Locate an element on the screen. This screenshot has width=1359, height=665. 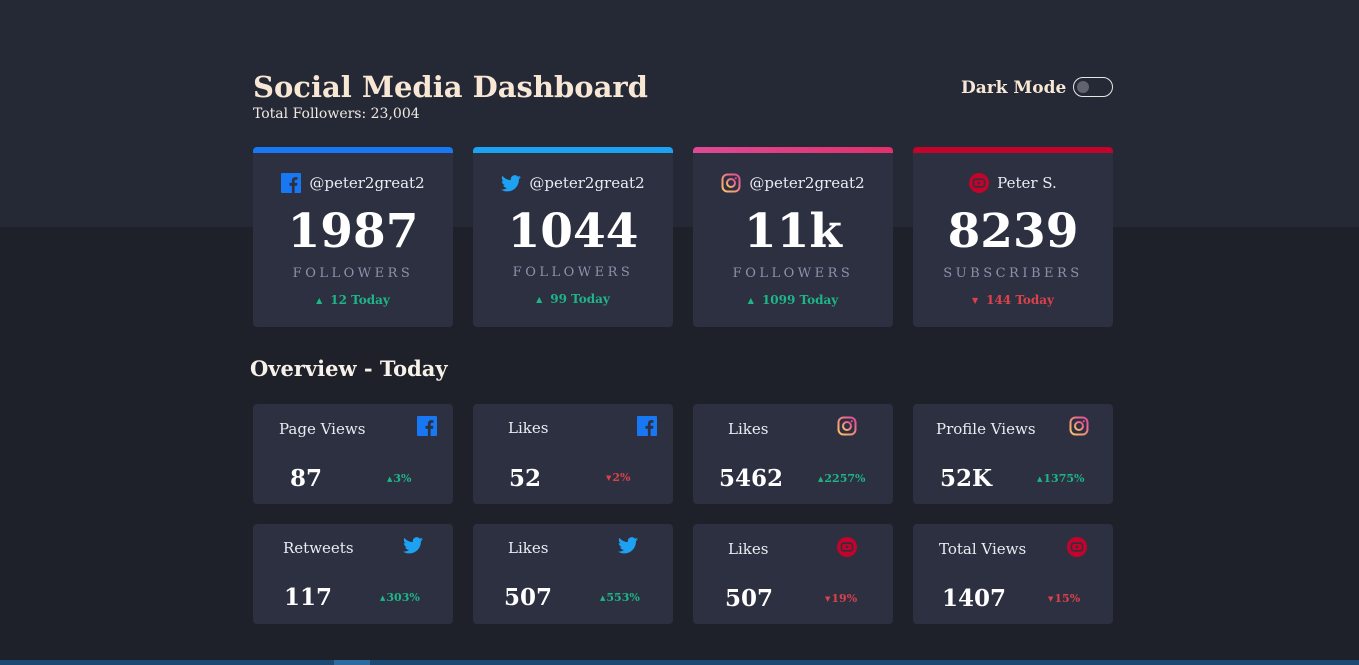
page-title: Social Media Dashboard is located at coordinates (450, 87).